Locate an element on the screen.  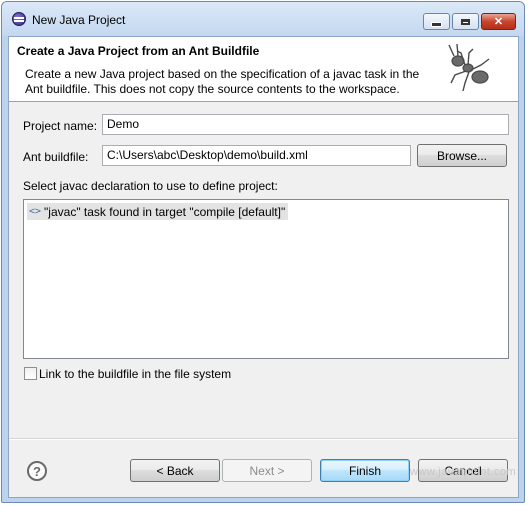
maximize-icon is located at coordinates (465, 21).